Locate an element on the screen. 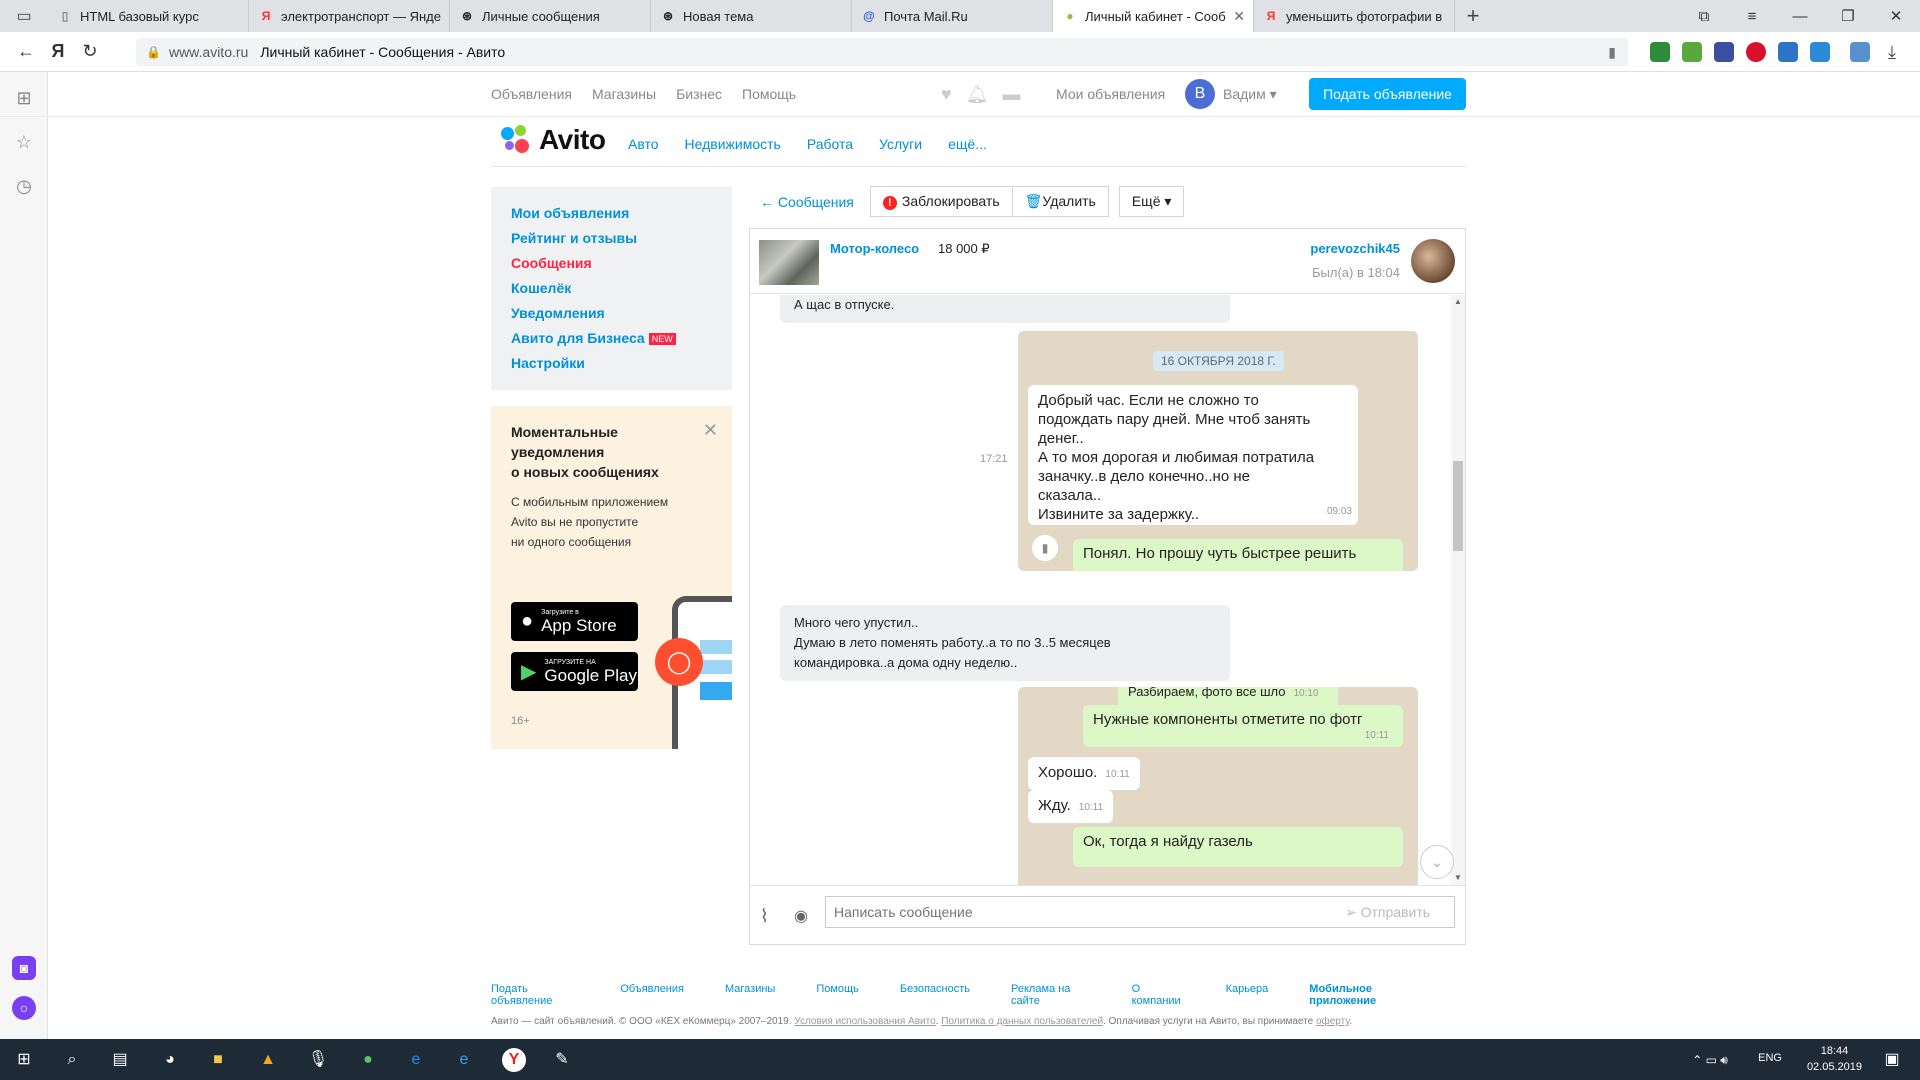 This screenshot has width=1920, height=1080. footer-link: Безопасность is located at coordinates (935, 995).